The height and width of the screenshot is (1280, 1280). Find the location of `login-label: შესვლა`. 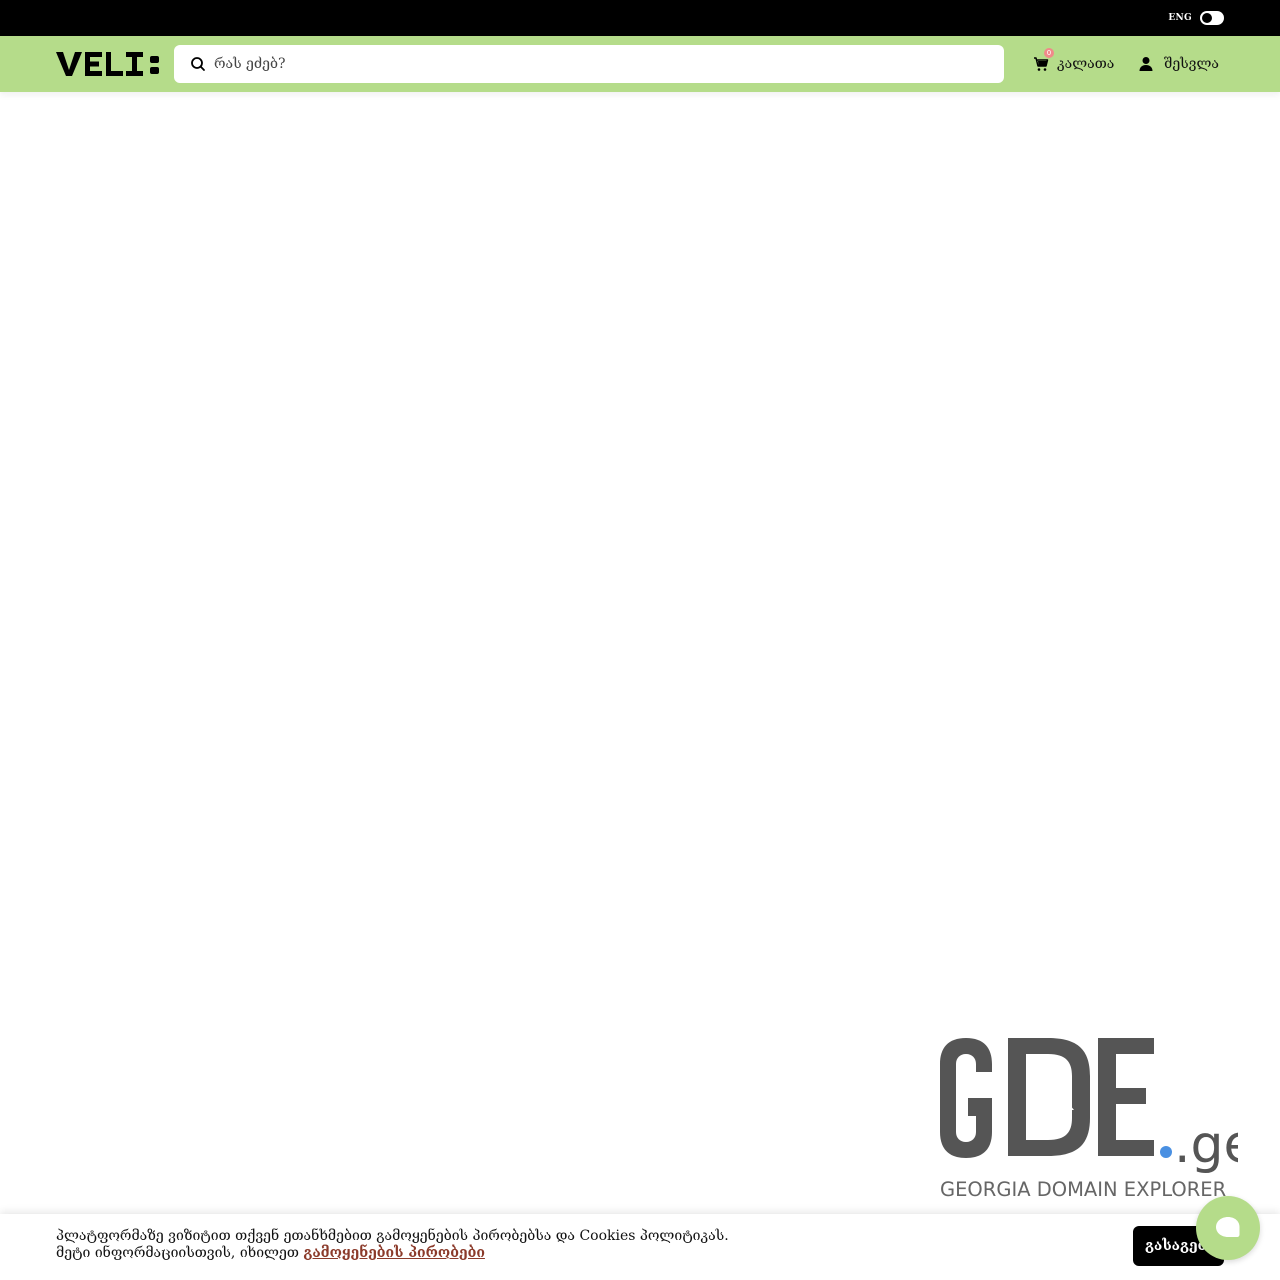

login-label: შესვლა is located at coordinates (1191, 64).